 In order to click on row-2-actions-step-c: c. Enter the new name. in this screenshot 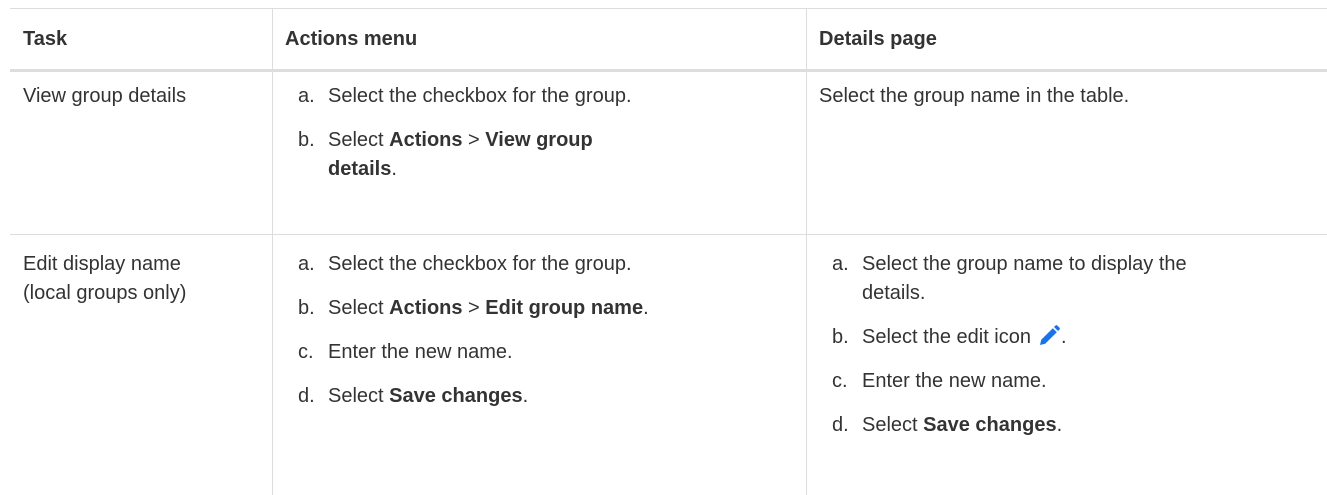, I will do `click(548, 352)`.